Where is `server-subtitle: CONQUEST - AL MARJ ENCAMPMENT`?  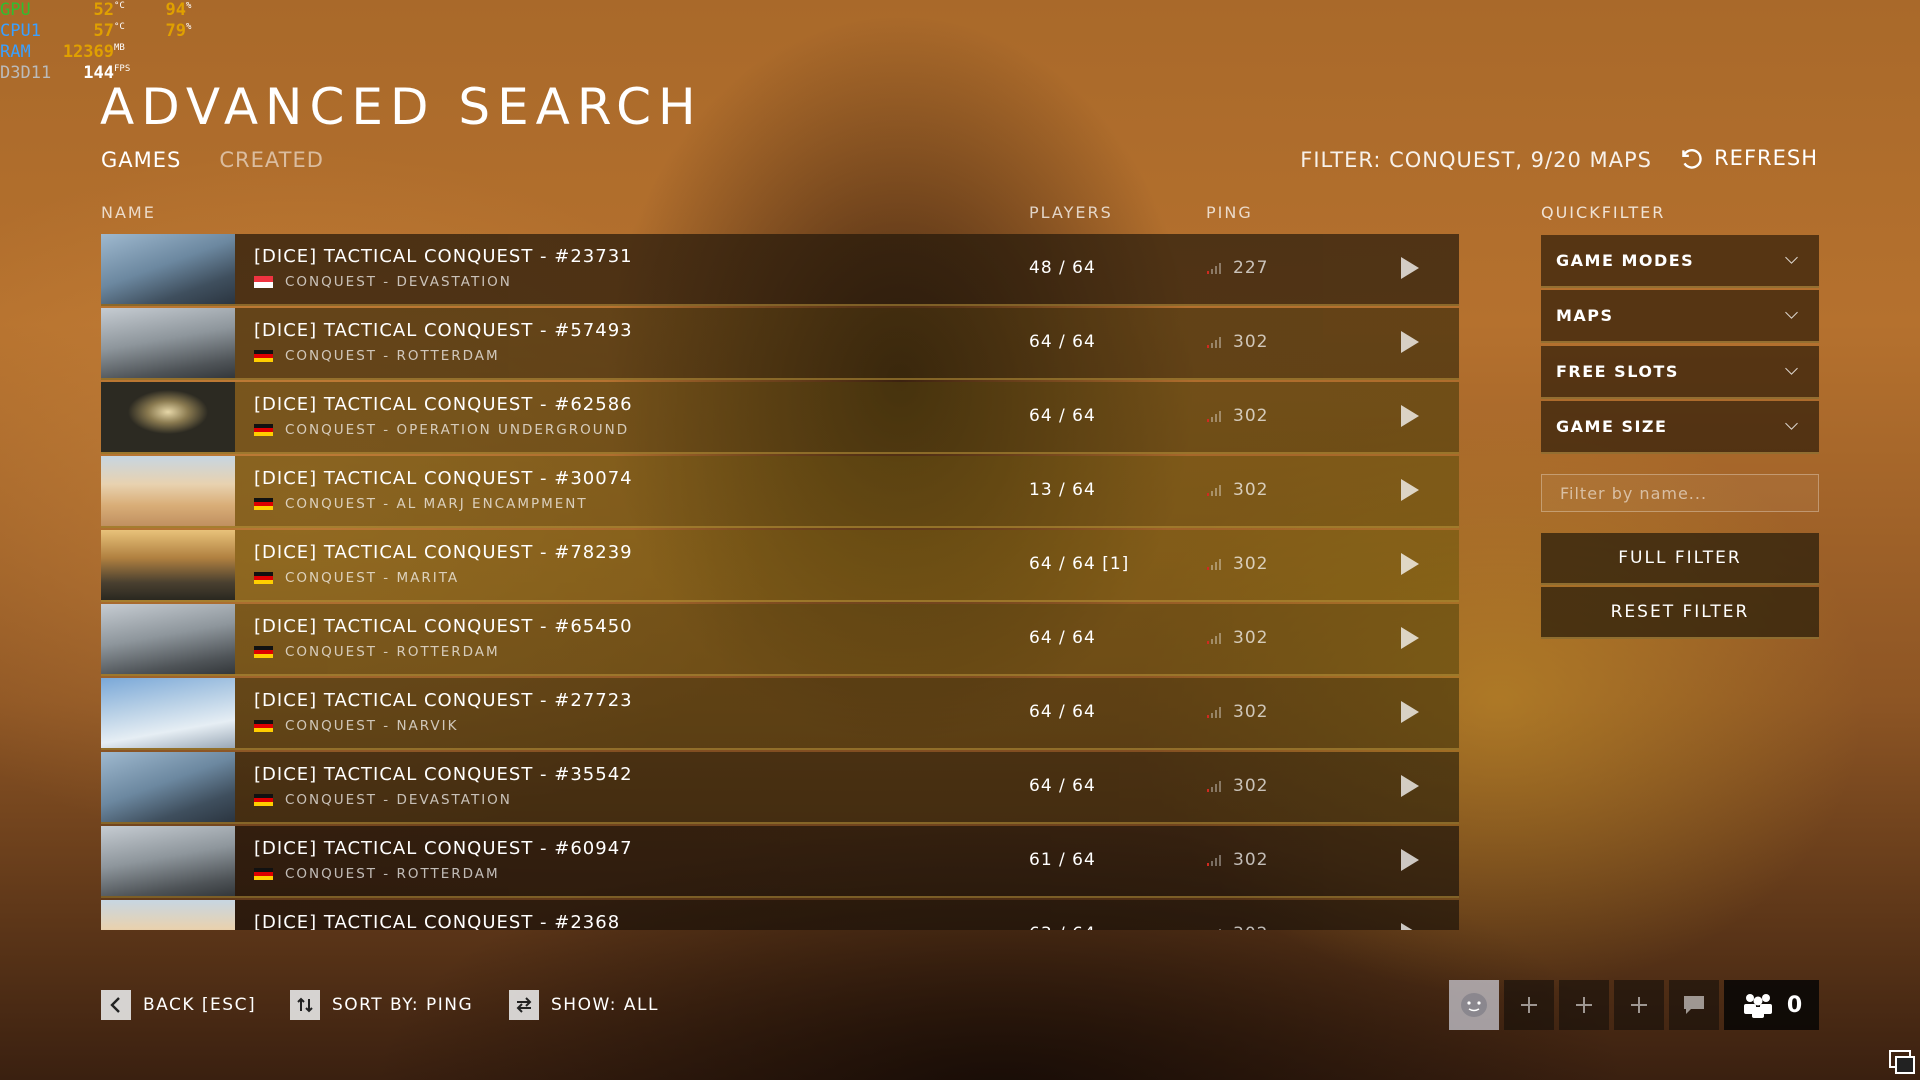
server-subtitle: CONQUEST - AL MARJ ENCAMPMENT is located at coordinates (421, 504).